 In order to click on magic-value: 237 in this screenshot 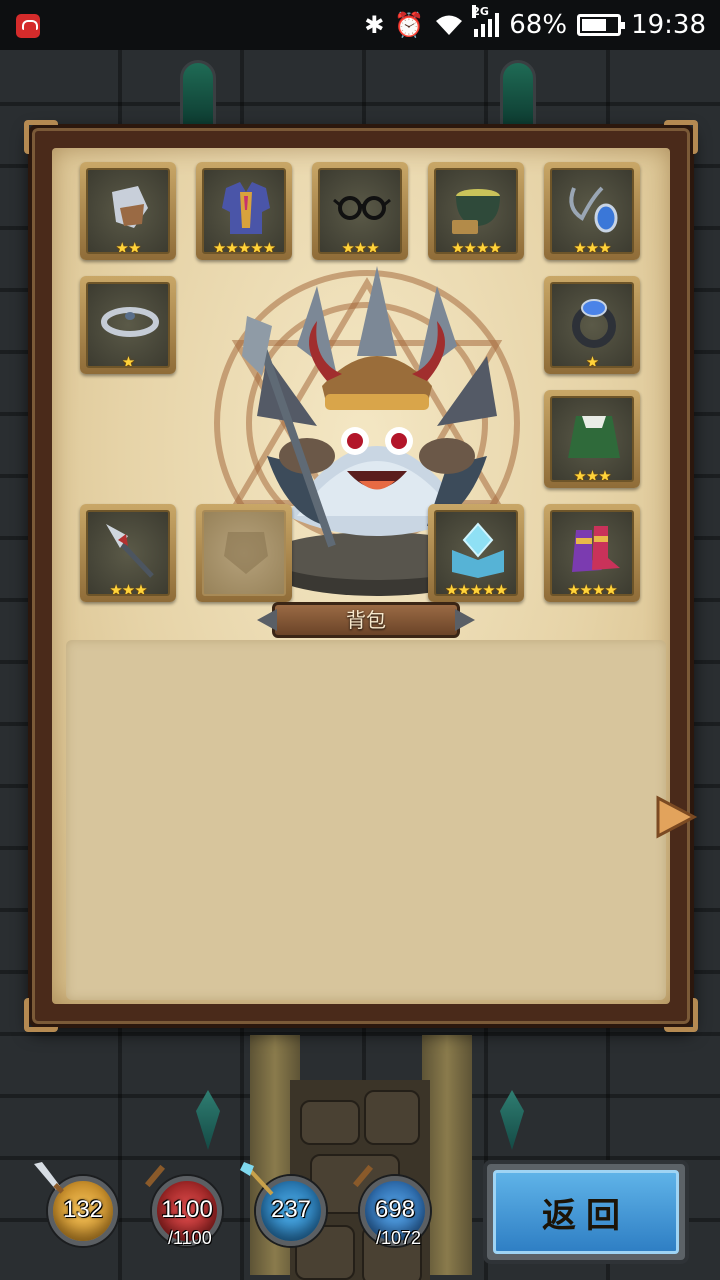, I will do `click(291, 1209)`.